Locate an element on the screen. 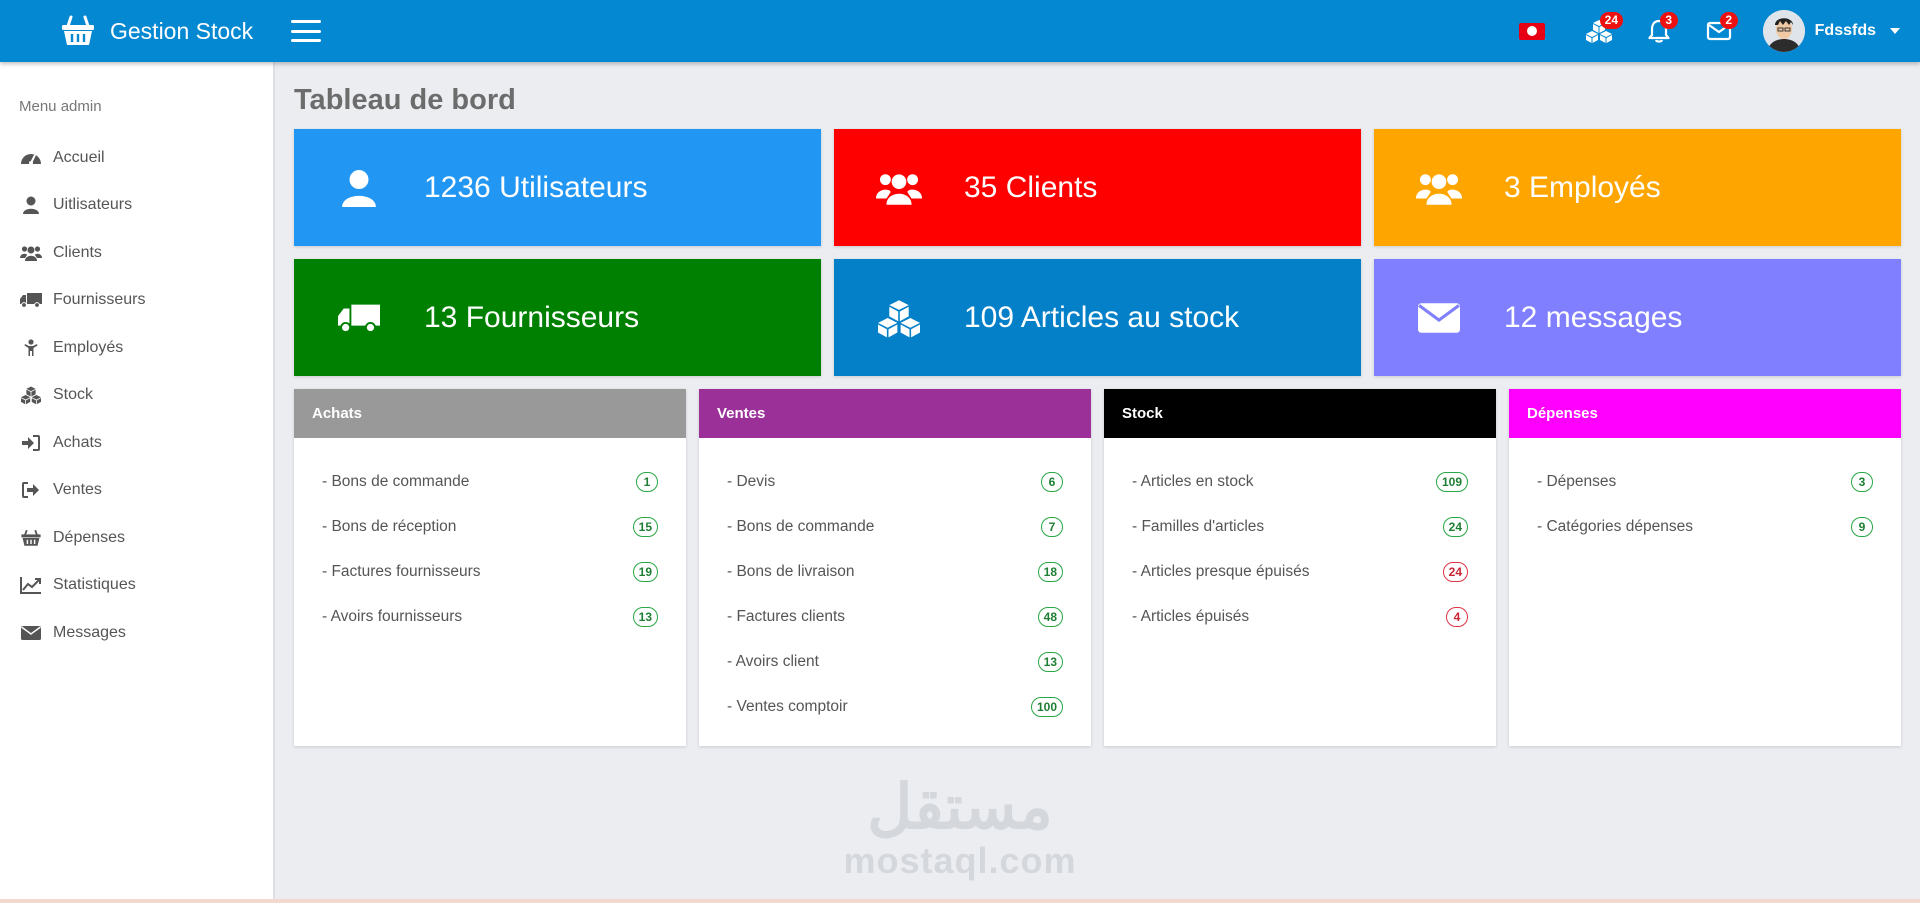  messages-button: 2 is located at coordinates (1720, 29).